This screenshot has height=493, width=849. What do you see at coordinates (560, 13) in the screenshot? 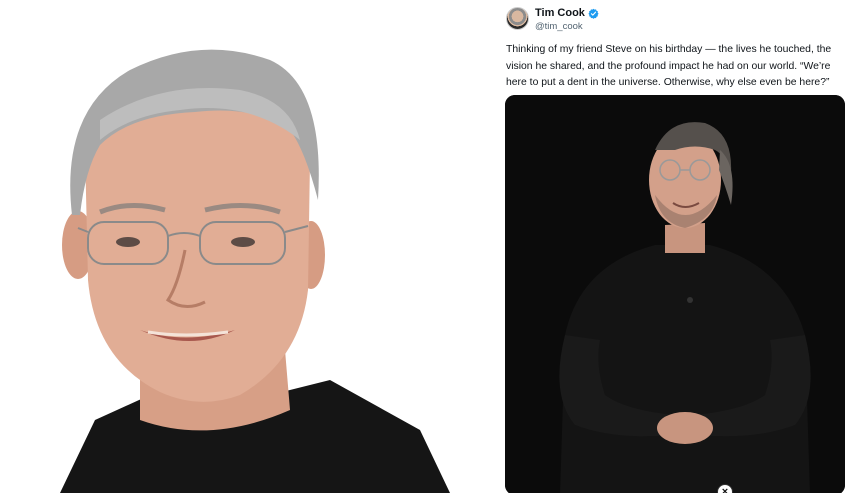
I see `author-display-name: Tim Cook` at bounding box center [560, 13].